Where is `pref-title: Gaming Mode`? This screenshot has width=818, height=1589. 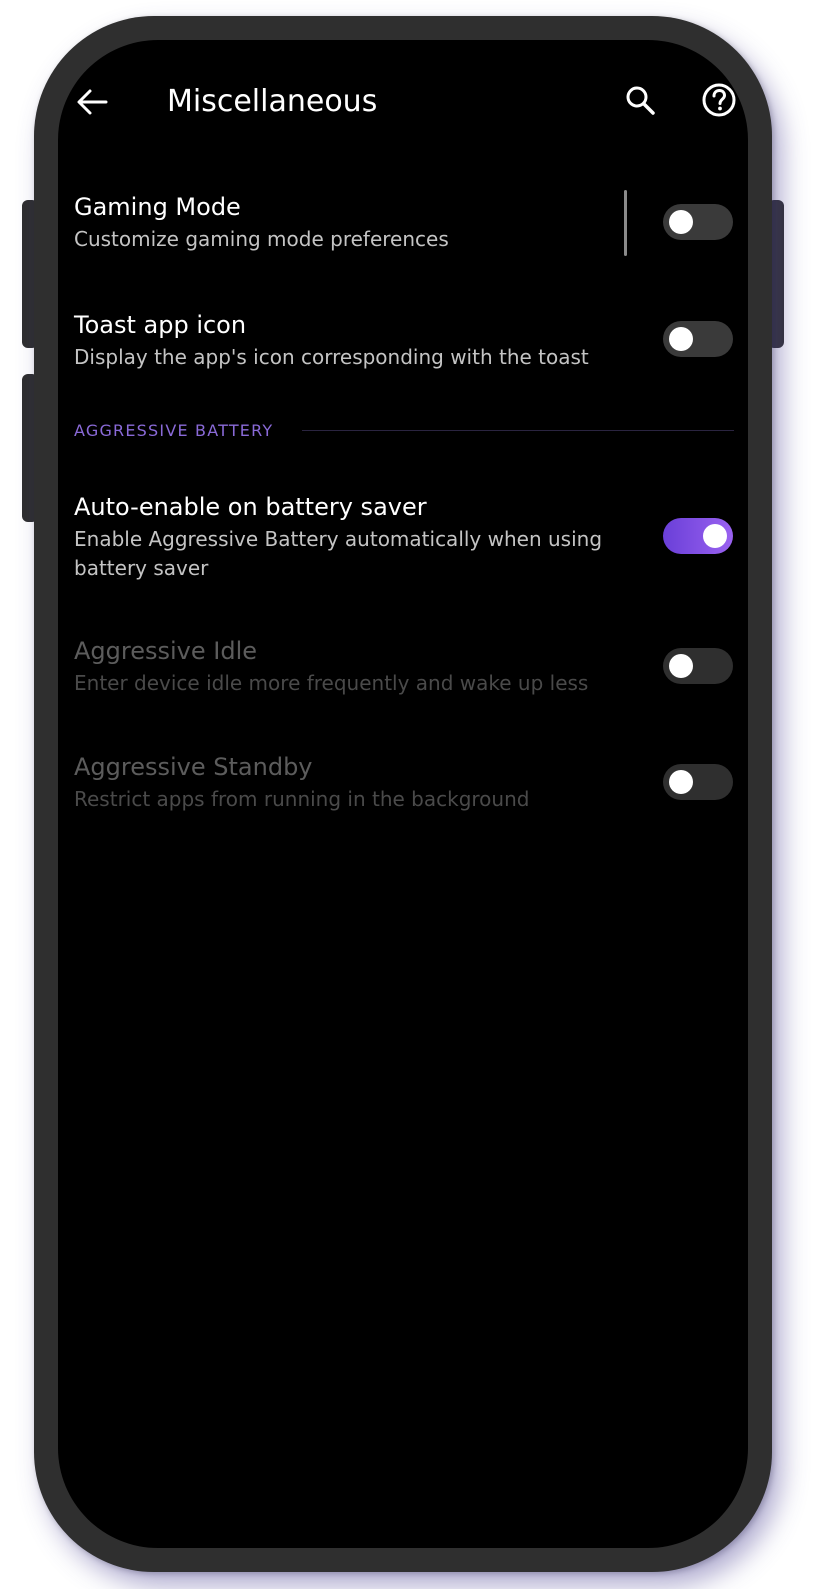
pref-title: Gaming Mode is located at coordinates (157, 207).